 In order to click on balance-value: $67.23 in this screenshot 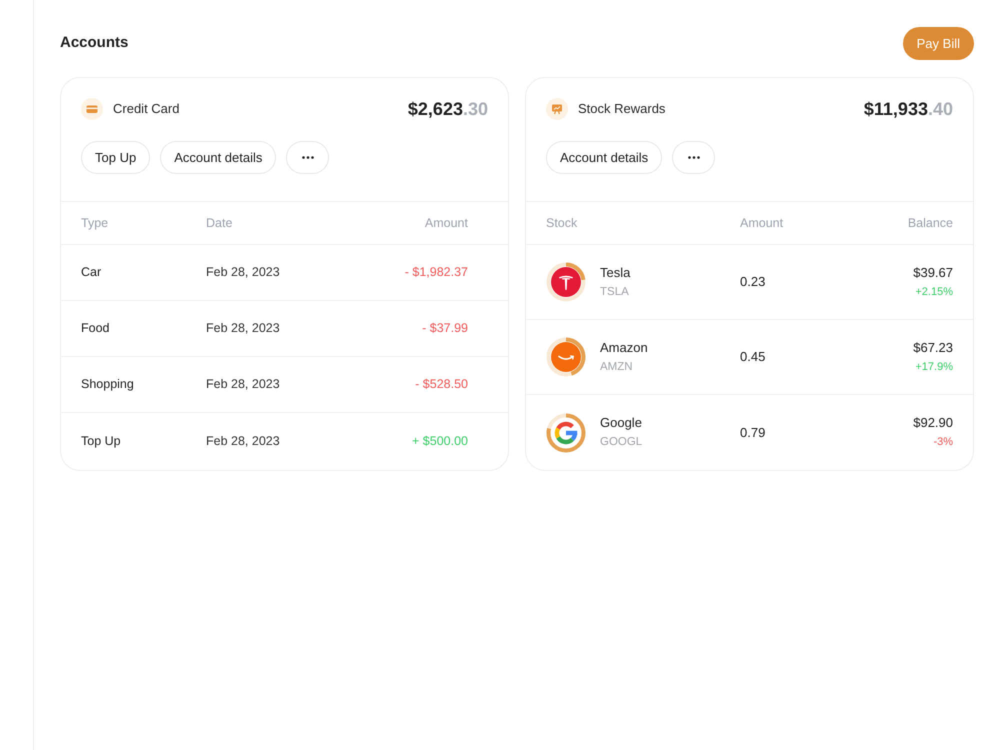, I will do `click(933, 348)`.